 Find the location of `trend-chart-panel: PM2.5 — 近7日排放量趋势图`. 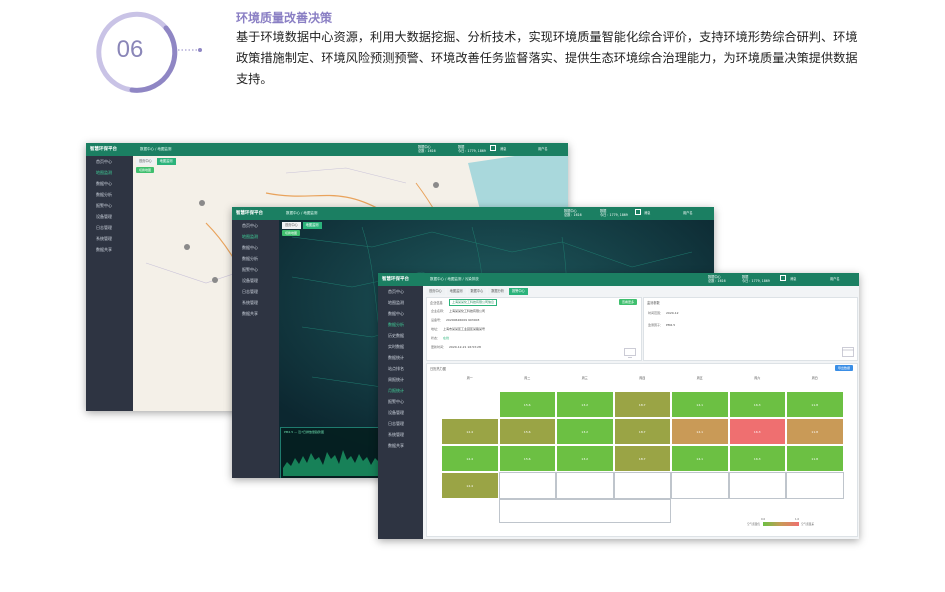

trend-chart-panel: PM2.5 — 近7日排放量趋势图 is located at coordinates (331, 452).